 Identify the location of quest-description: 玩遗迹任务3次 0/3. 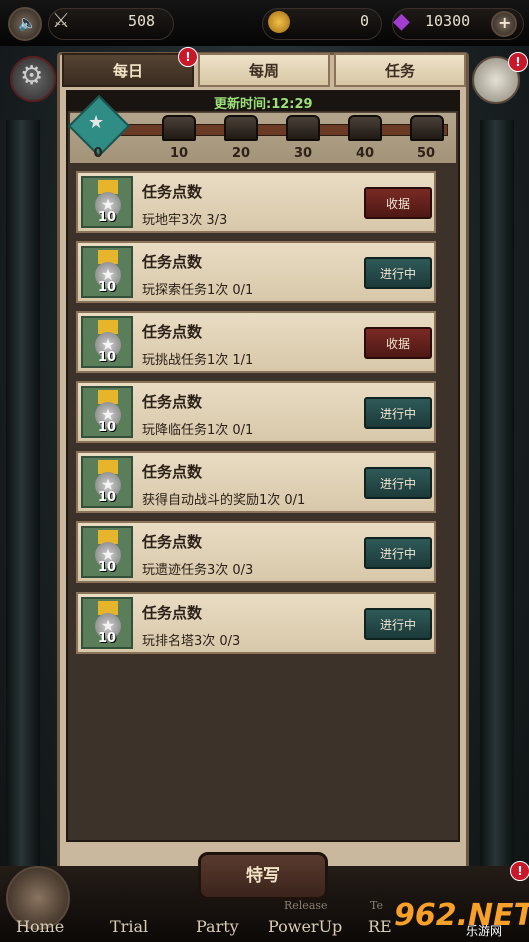
(198, 570).